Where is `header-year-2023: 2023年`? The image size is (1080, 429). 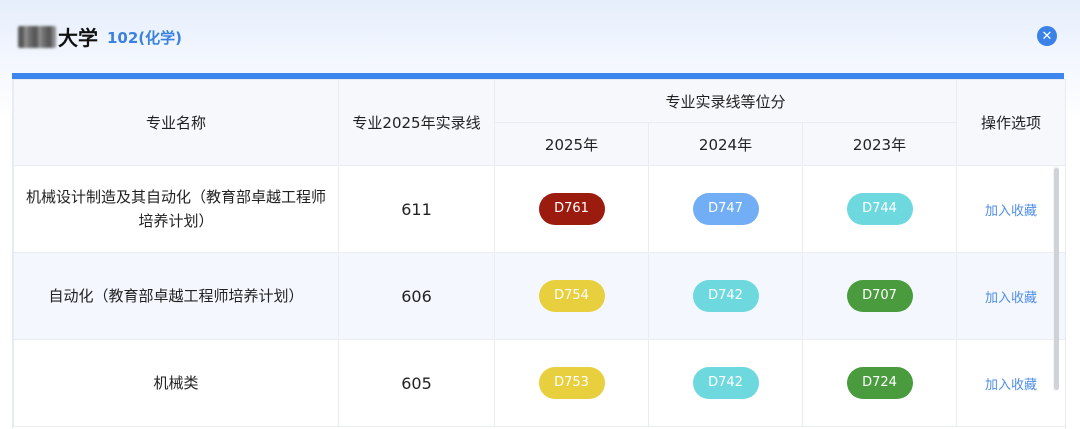 header-year-2023: 2023年 is located at coordinates (879, 144).